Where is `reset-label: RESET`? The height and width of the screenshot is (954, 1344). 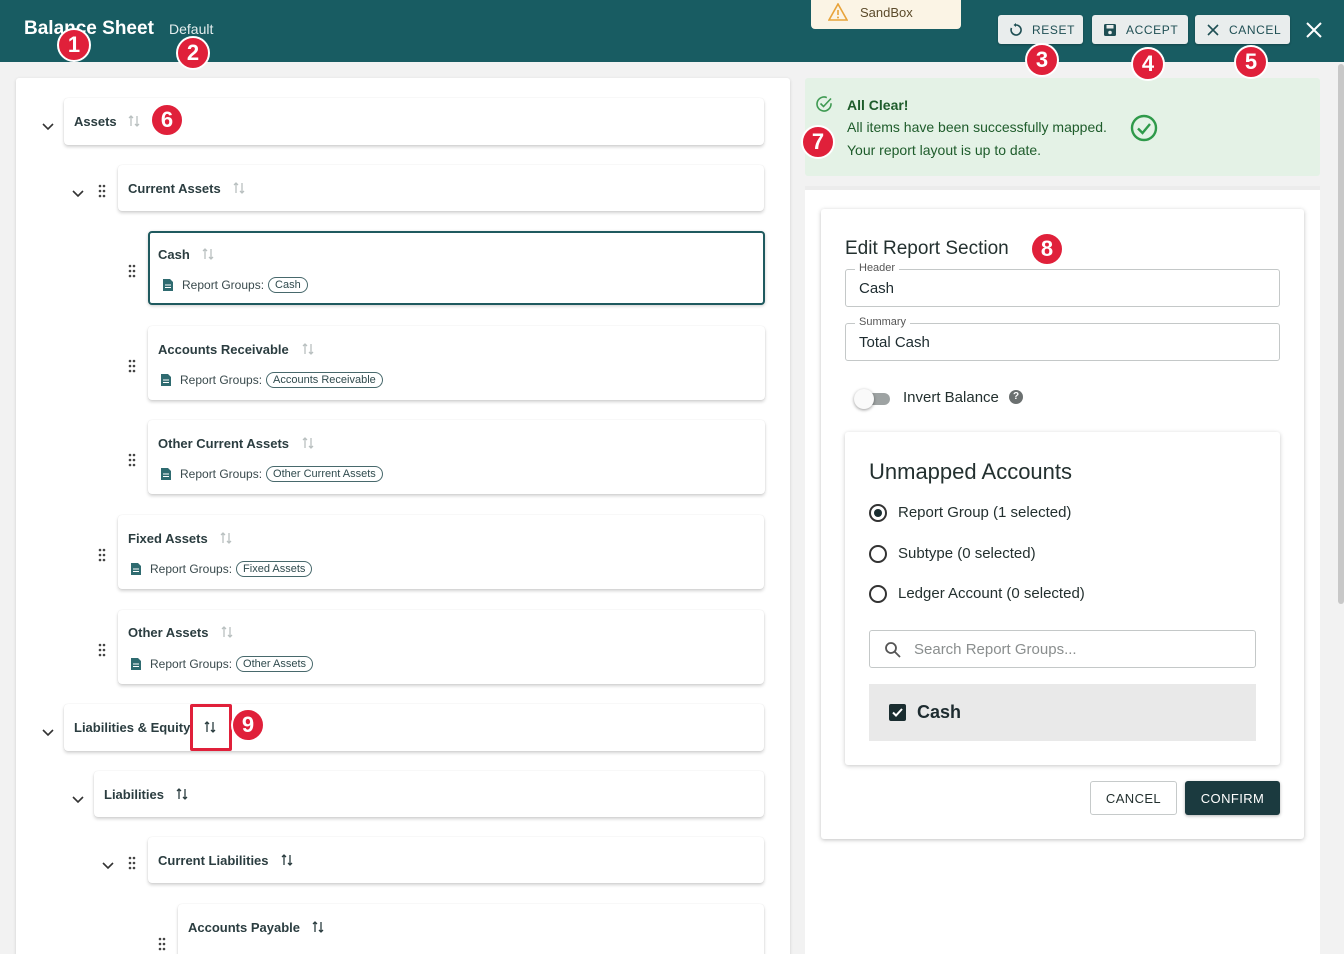
reset-label: RESET is located at coordinates (1054, 29).